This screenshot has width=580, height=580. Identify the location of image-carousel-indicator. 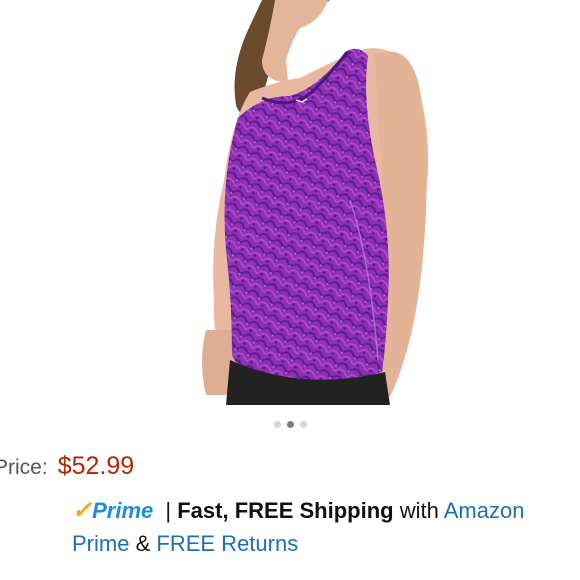
(290, 424).